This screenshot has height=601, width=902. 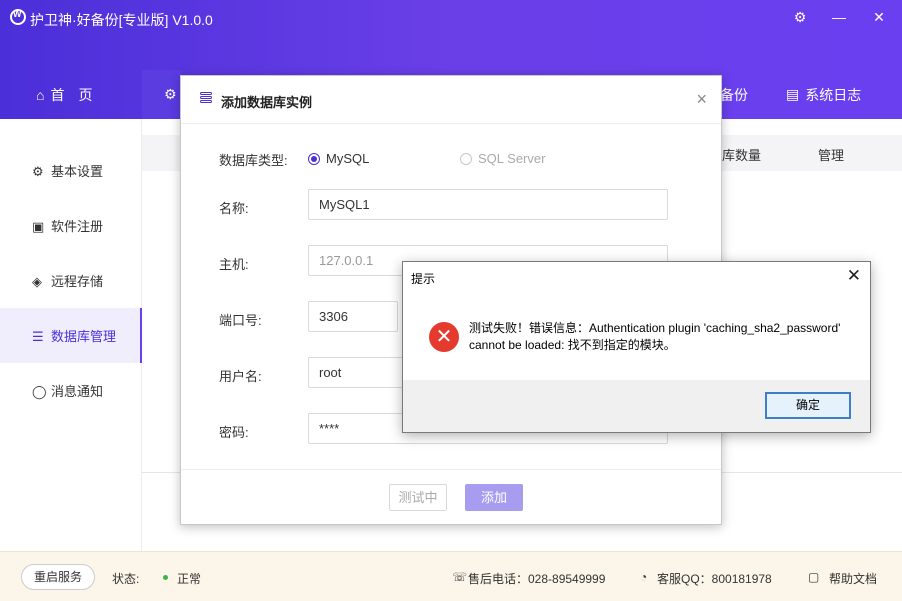 What do you see at coordinates (121, 20) in the screenshot?
I see `app-title: 护卫神·好备份[专业版] V1.0.0` at bounding box center [121, 20].